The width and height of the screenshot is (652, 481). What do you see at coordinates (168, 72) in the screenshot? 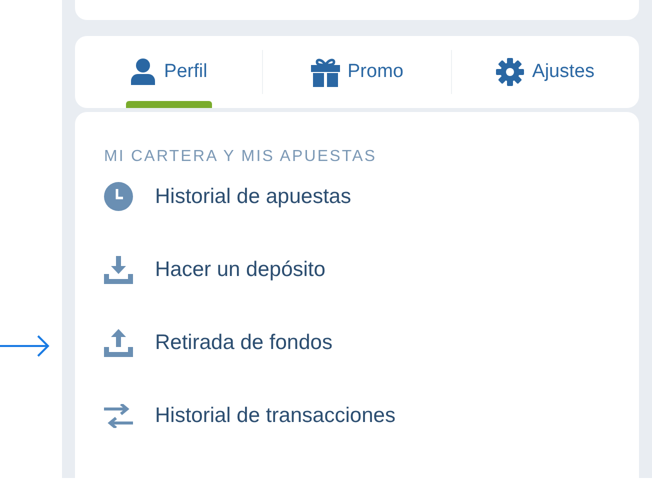
I see `tab: Perfil` at bounding box center [168, 72].